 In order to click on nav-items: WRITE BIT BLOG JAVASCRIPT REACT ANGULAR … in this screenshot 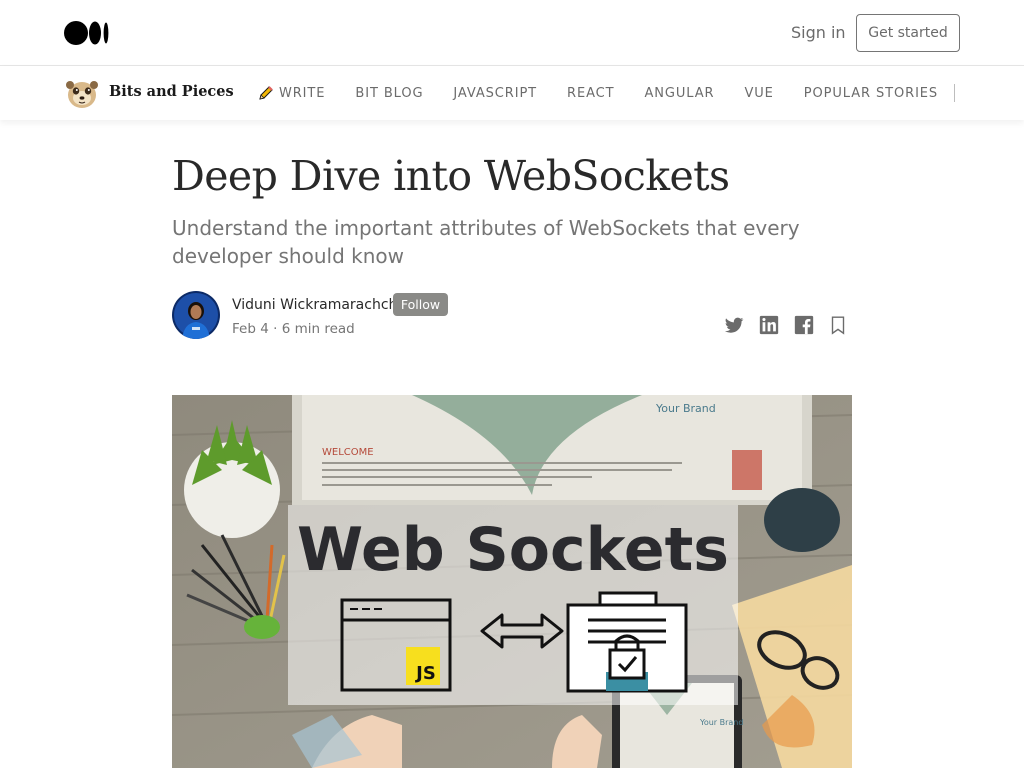, I will do `click(611, 93)`.